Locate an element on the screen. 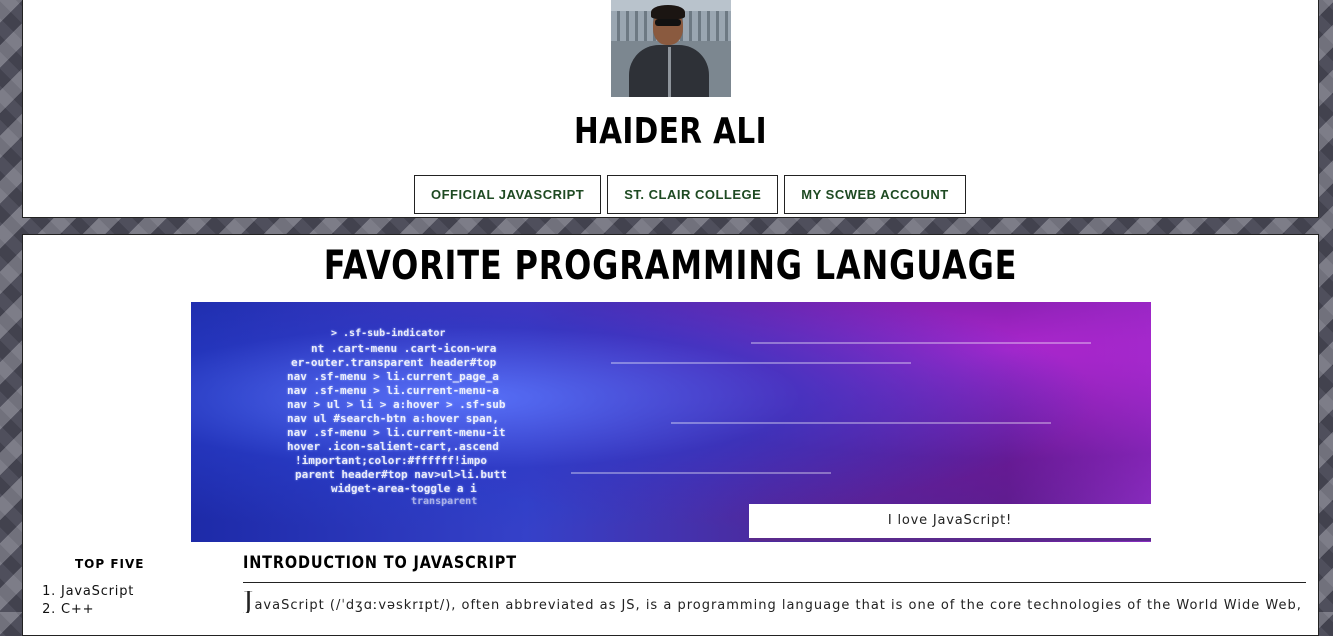  code-line: widget-area-toggle a i is located at coordinates (404, 488).